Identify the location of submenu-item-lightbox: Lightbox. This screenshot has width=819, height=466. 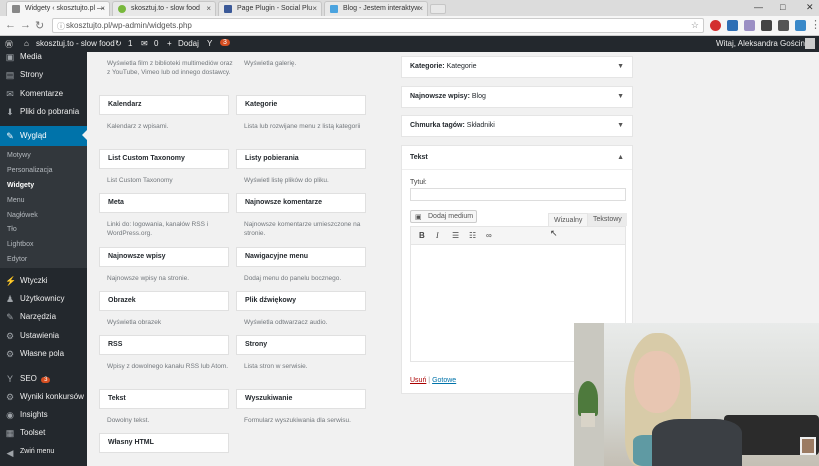
(20, 244).